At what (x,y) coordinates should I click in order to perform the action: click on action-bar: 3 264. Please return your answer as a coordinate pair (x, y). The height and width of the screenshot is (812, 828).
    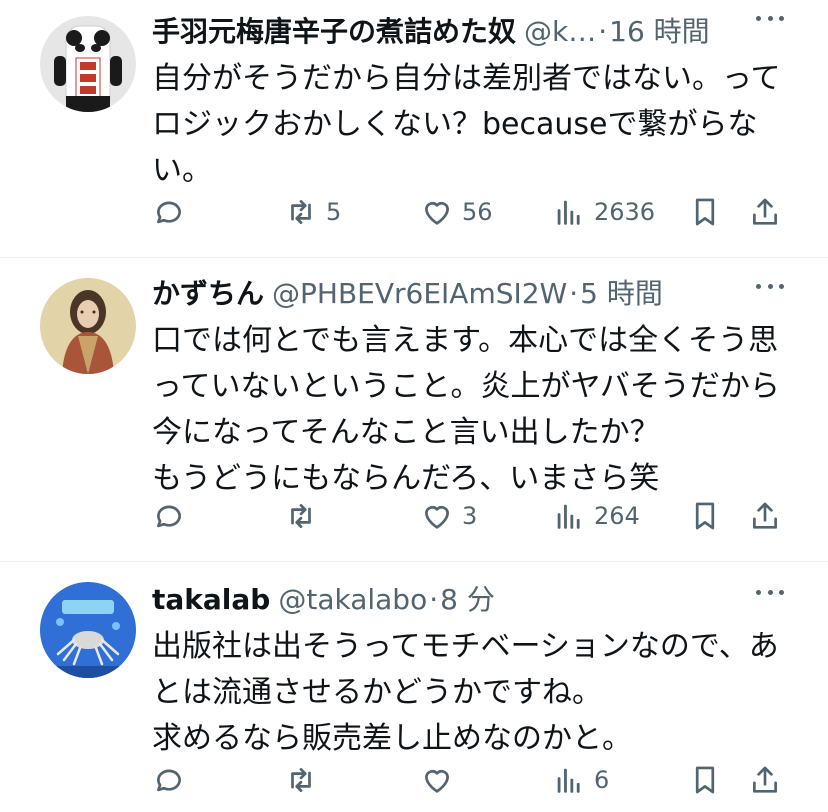
    Looking at the image, I should click on (472, 516).